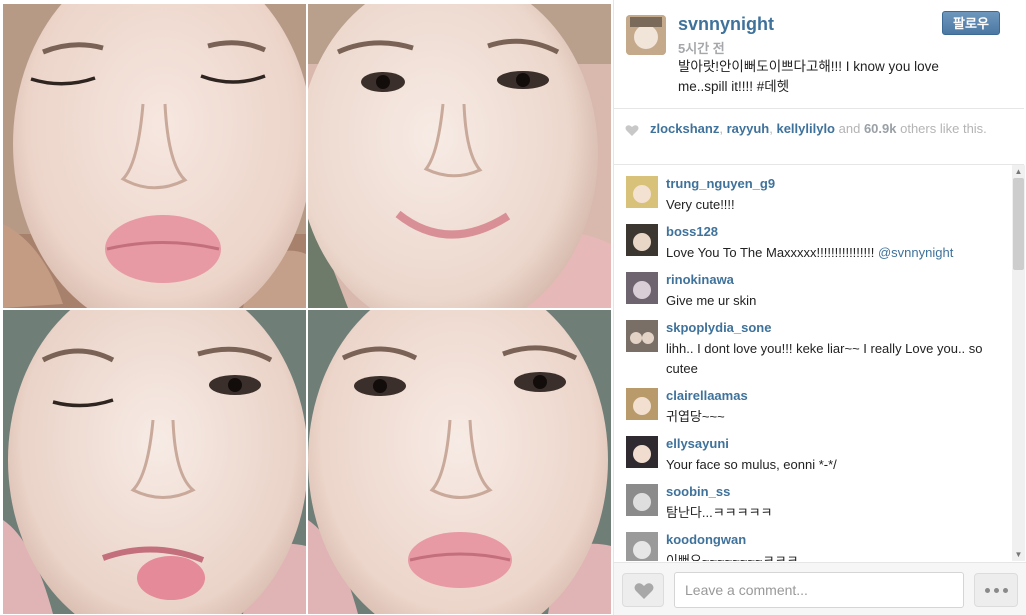 This screenshot has height=615, width=1026. I want to click on comment-body: Love You To The Maxxxxx!!!!!!!!!!!!!!!!, so click(772, 252).